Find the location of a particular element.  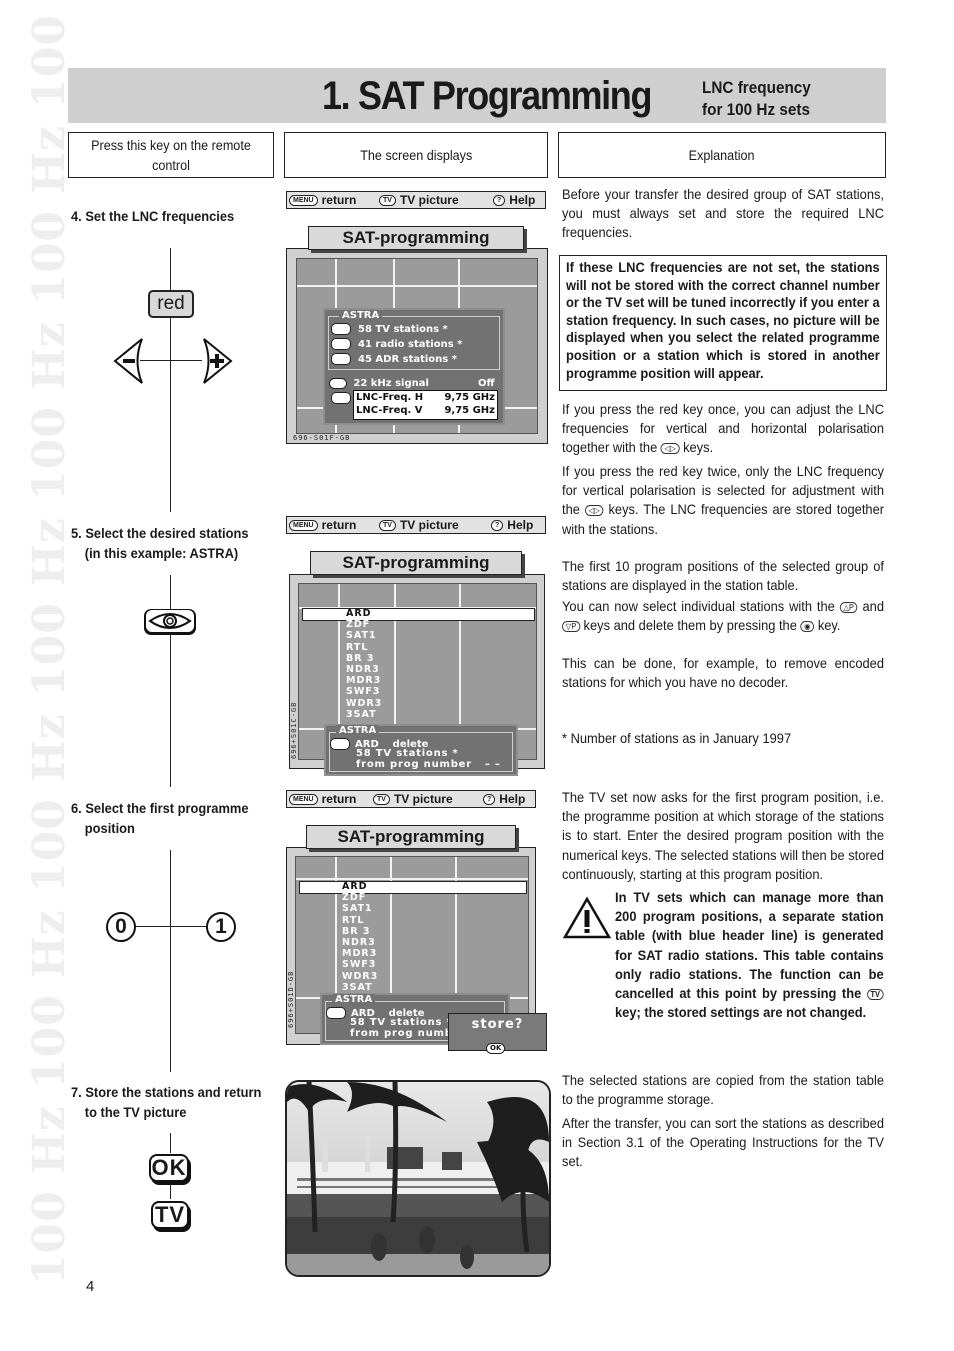

figure-code: 696-S01F-GB is located at coordinates (322, 438).